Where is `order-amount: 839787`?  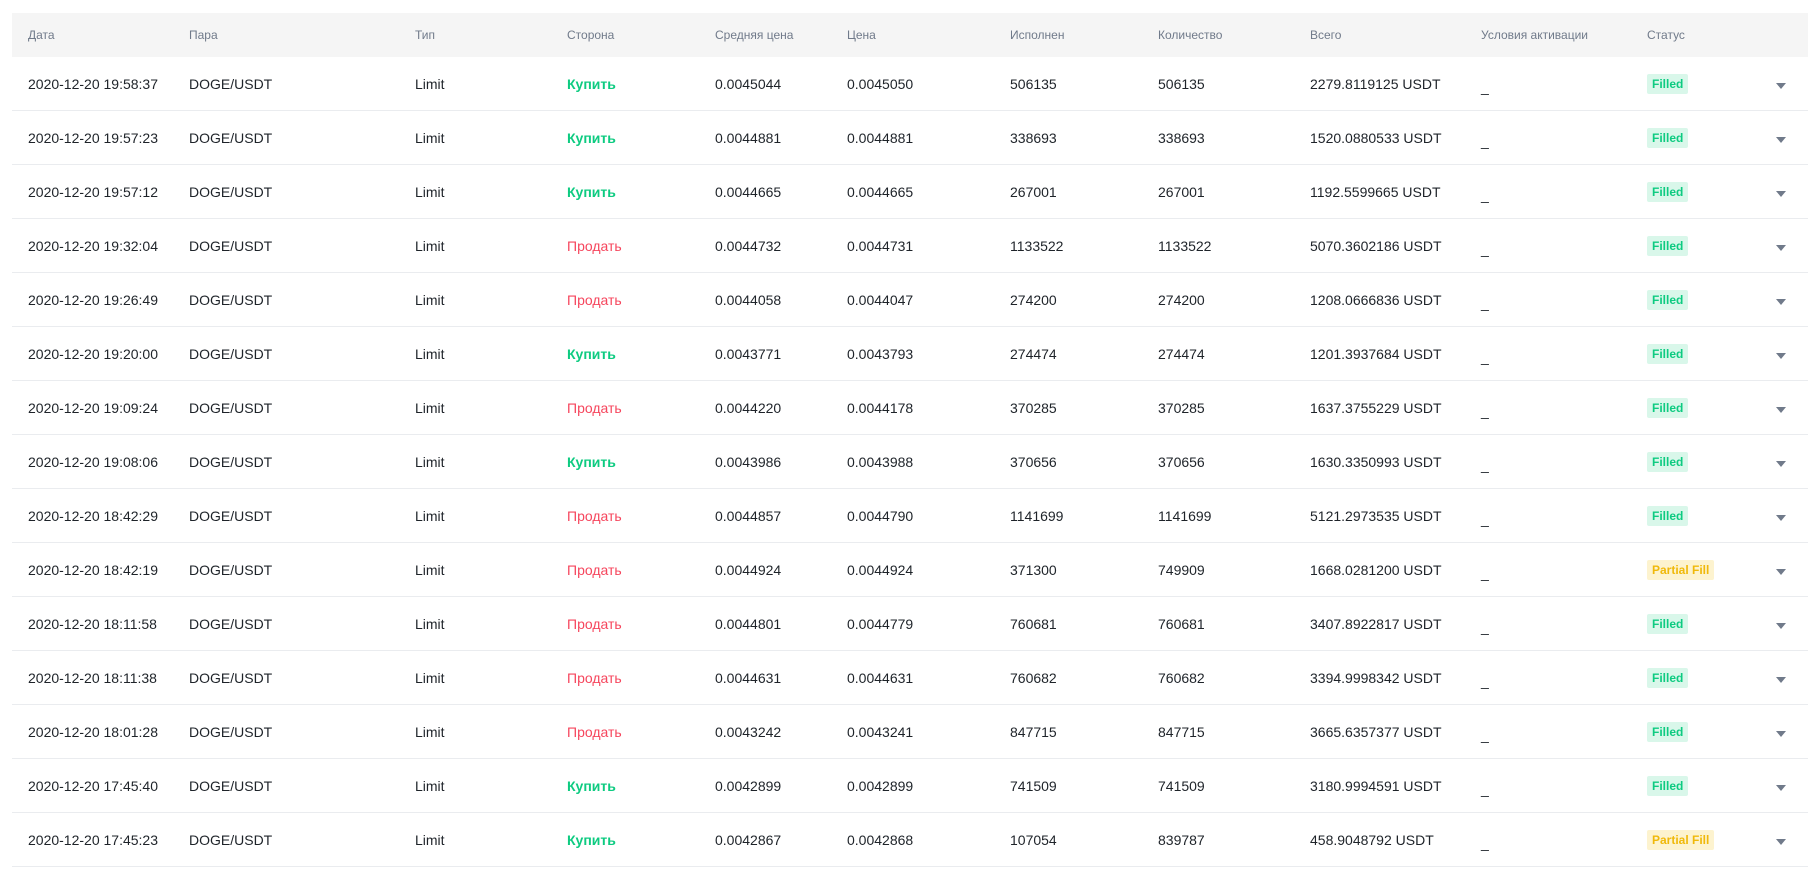
order-amount: 839787 is located at coordinates (1181, 839).